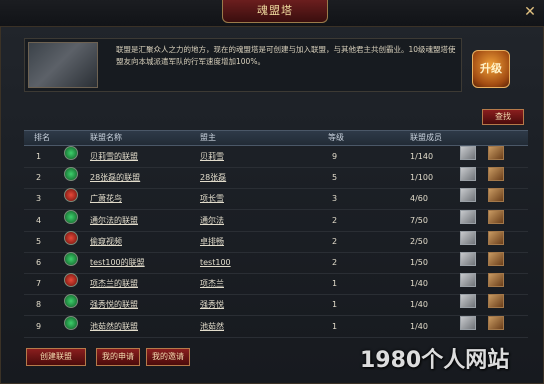 This screenshot has height=384, width=544. What do you see at coordinates (39, 241) in the screenshot?
I see `rank-cell: 5` at bounding box center [39, 241].